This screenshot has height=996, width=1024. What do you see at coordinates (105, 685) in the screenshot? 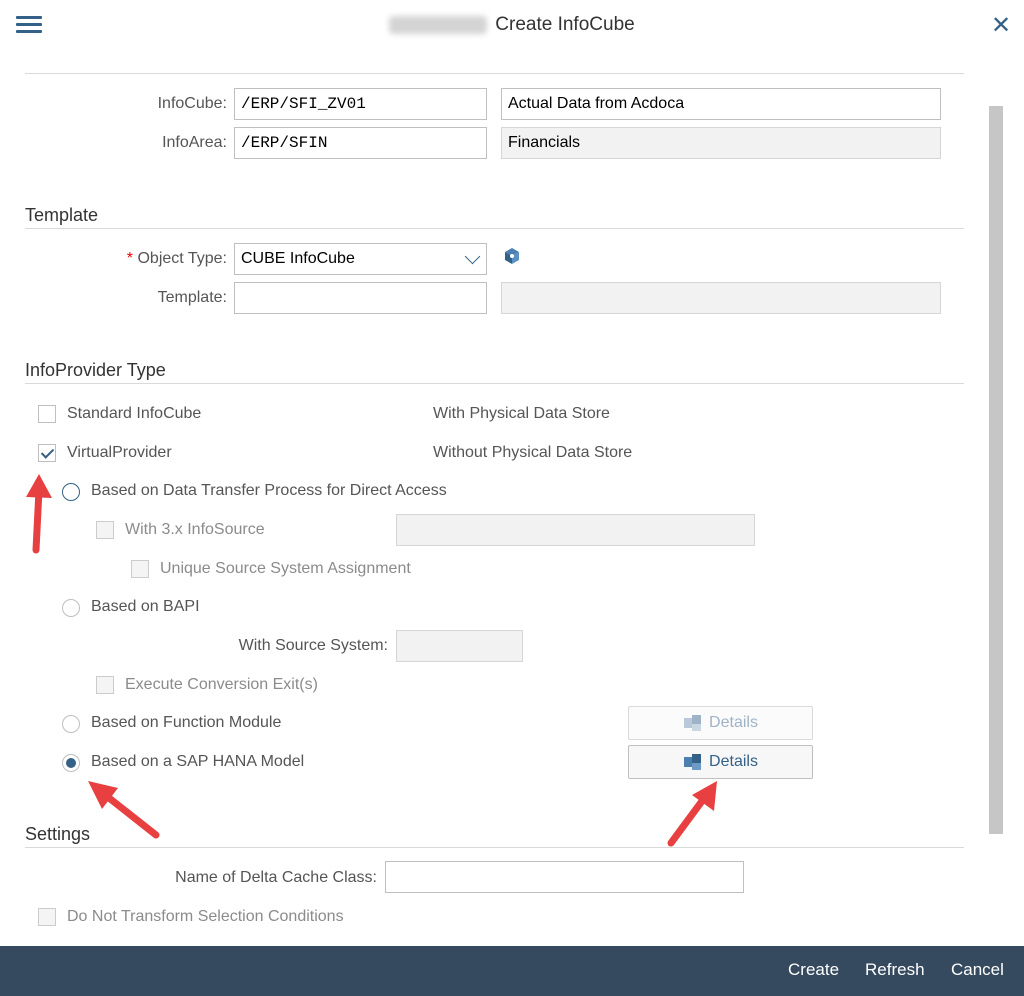
I see `conversion-exit-checkbox` at bounding box center [105, 685].